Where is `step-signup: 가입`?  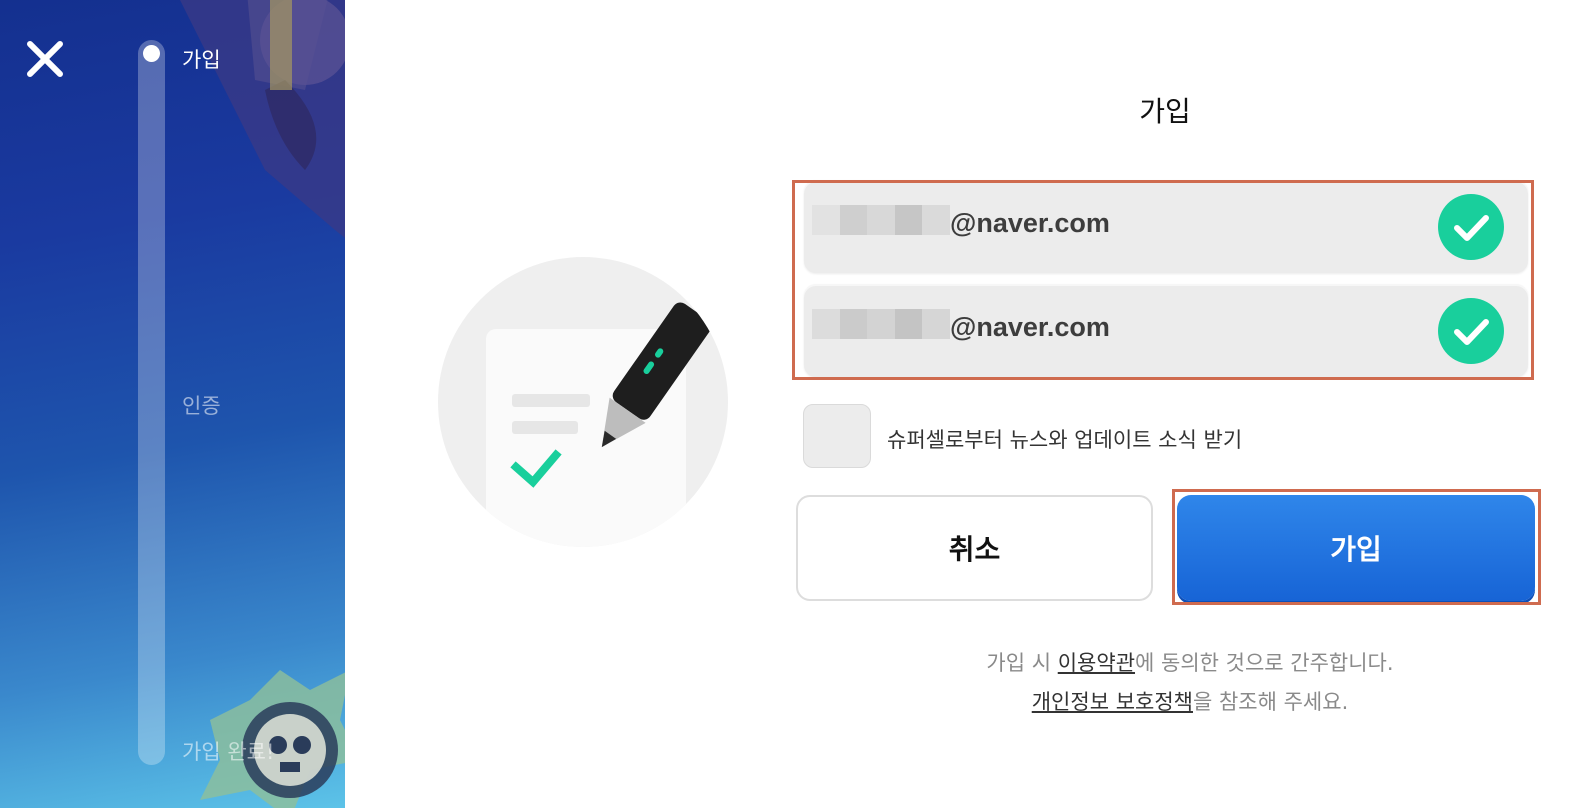 step-signup: 가입 is located at coordinates (201, 60).